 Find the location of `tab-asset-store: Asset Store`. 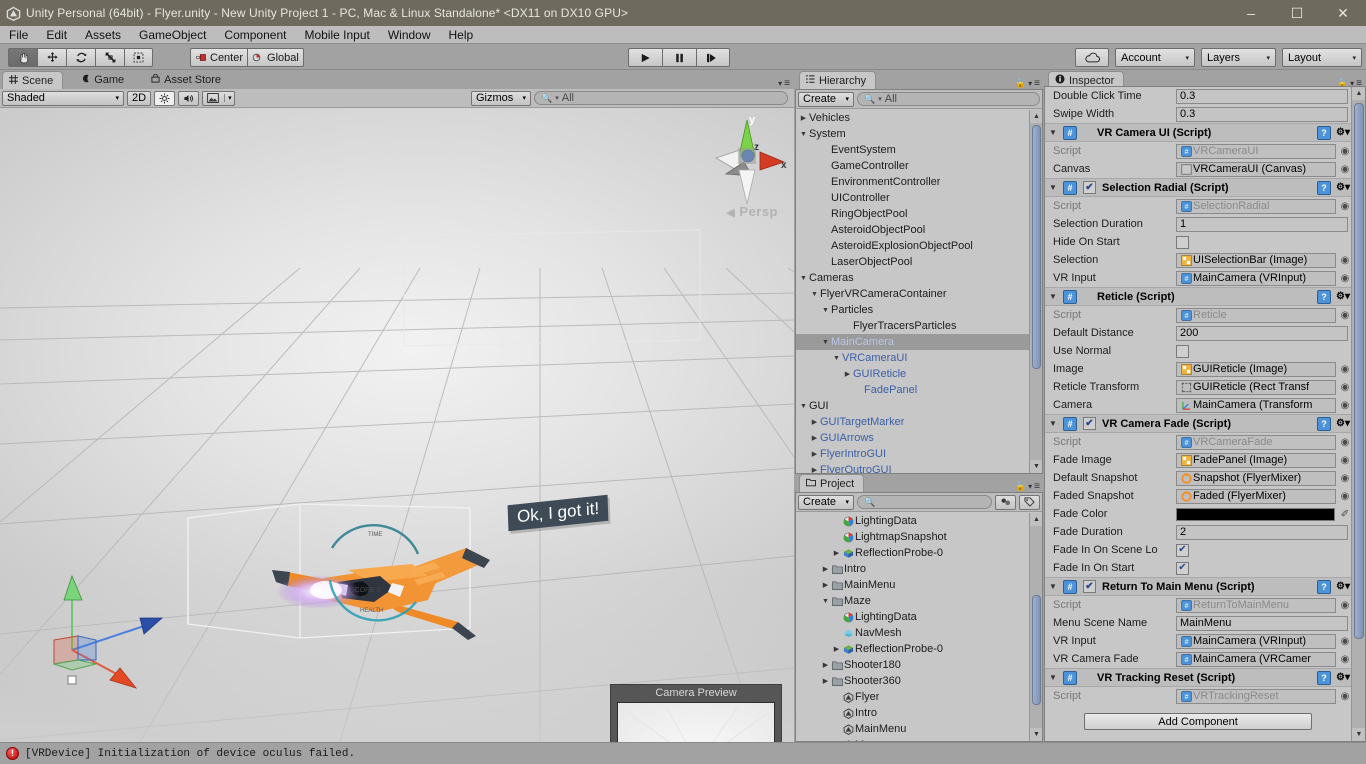

tab-asset-store: Asset Store is located at coordinates (187, 80).